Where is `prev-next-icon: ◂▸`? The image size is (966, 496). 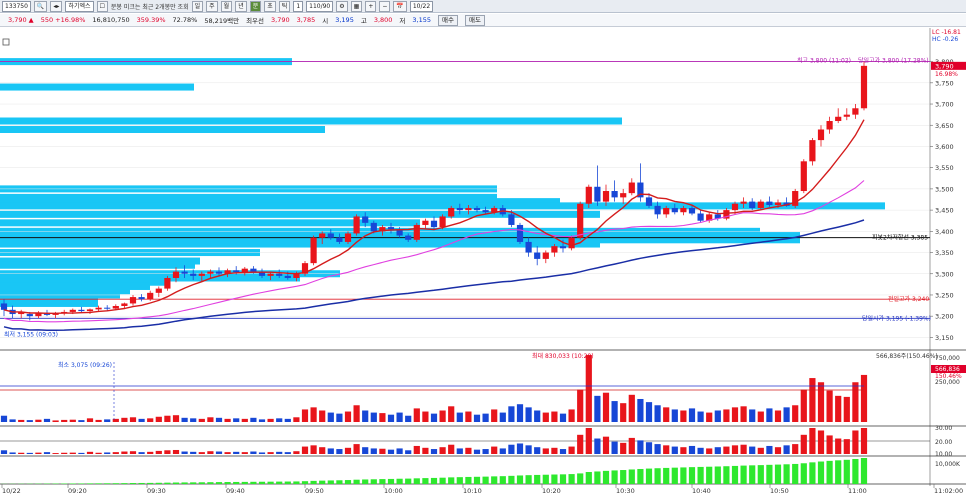
prev-next-icon: ◂▸ is located at coordinates (56, 6).